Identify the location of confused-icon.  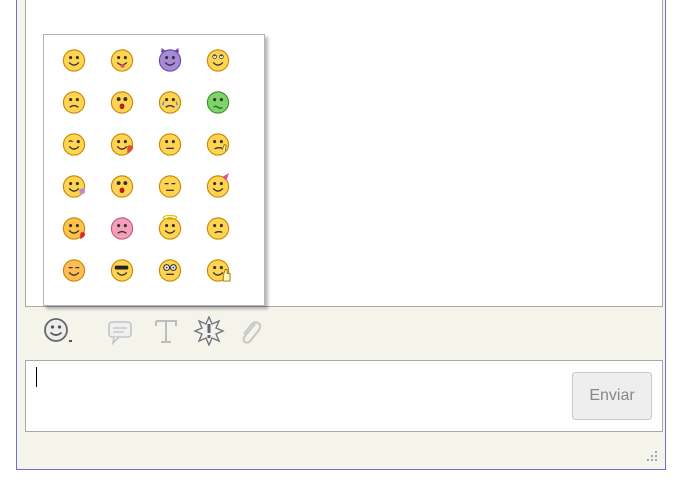
(218, 228).